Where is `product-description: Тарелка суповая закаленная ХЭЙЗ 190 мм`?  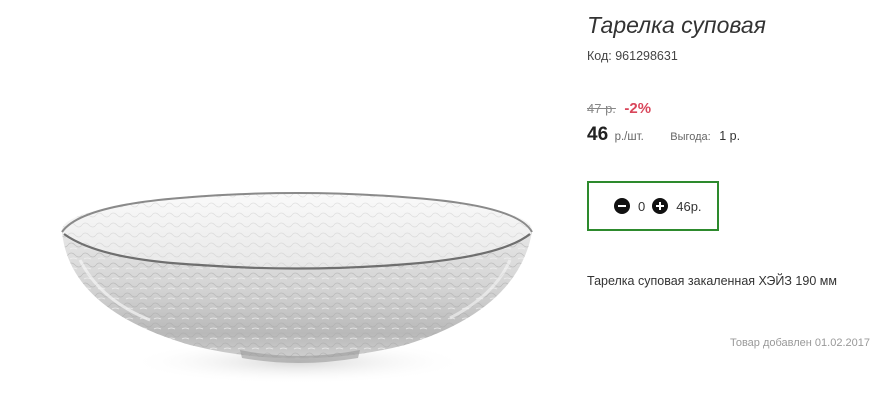
product-description: Тарелка суповая закаленная ХЭЙЗ 190 мм is located at coordinates (712, 281).